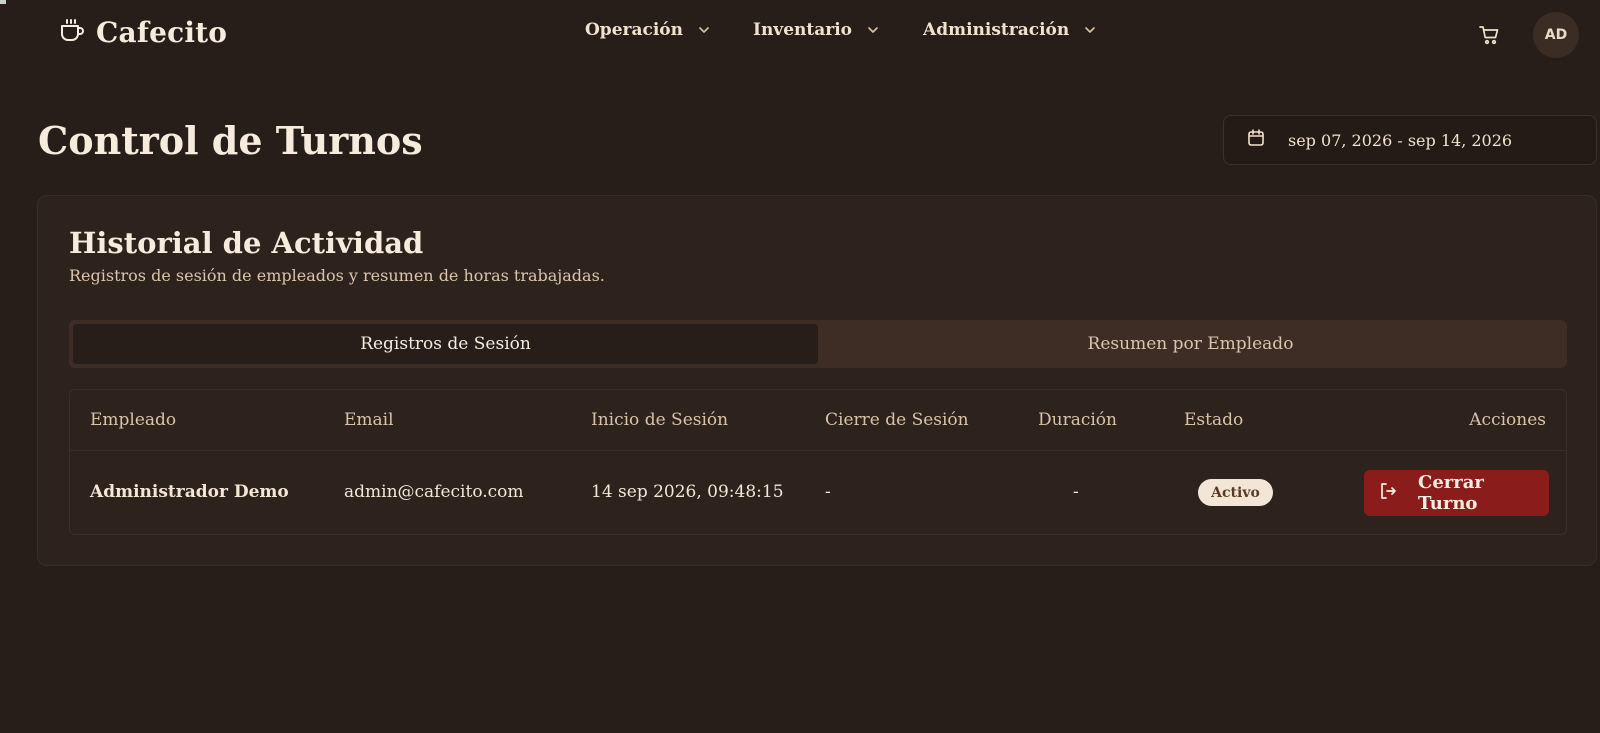  Describe the element at coordinates (687, 492) in the screenshot. I see `cell-start: 14 sep 2026, 09:48:15` at that location.